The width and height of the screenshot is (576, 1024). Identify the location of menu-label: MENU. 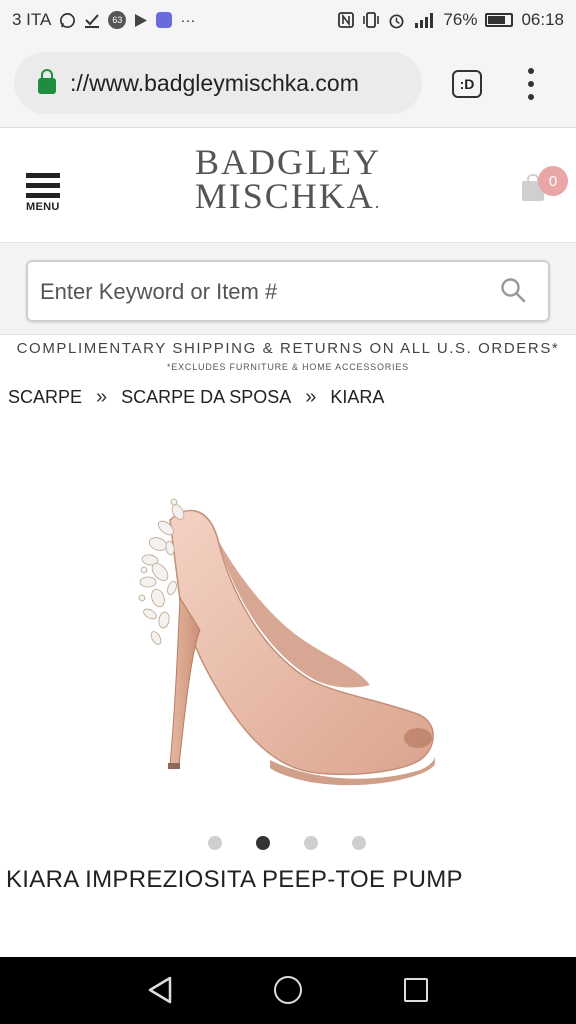
(43, 207).